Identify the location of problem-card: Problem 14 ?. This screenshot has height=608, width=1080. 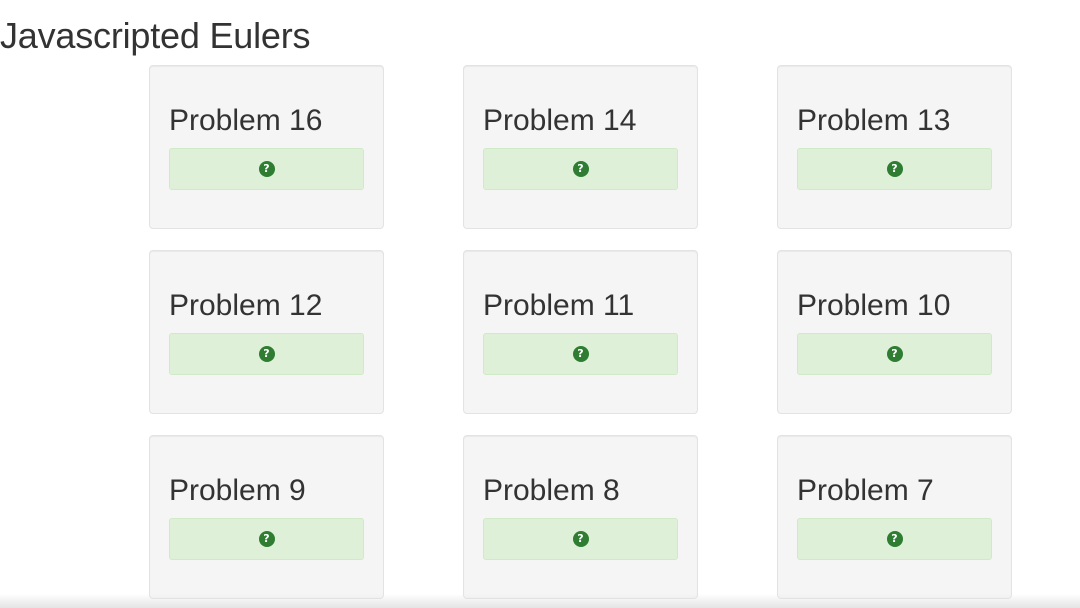
(580, 147).